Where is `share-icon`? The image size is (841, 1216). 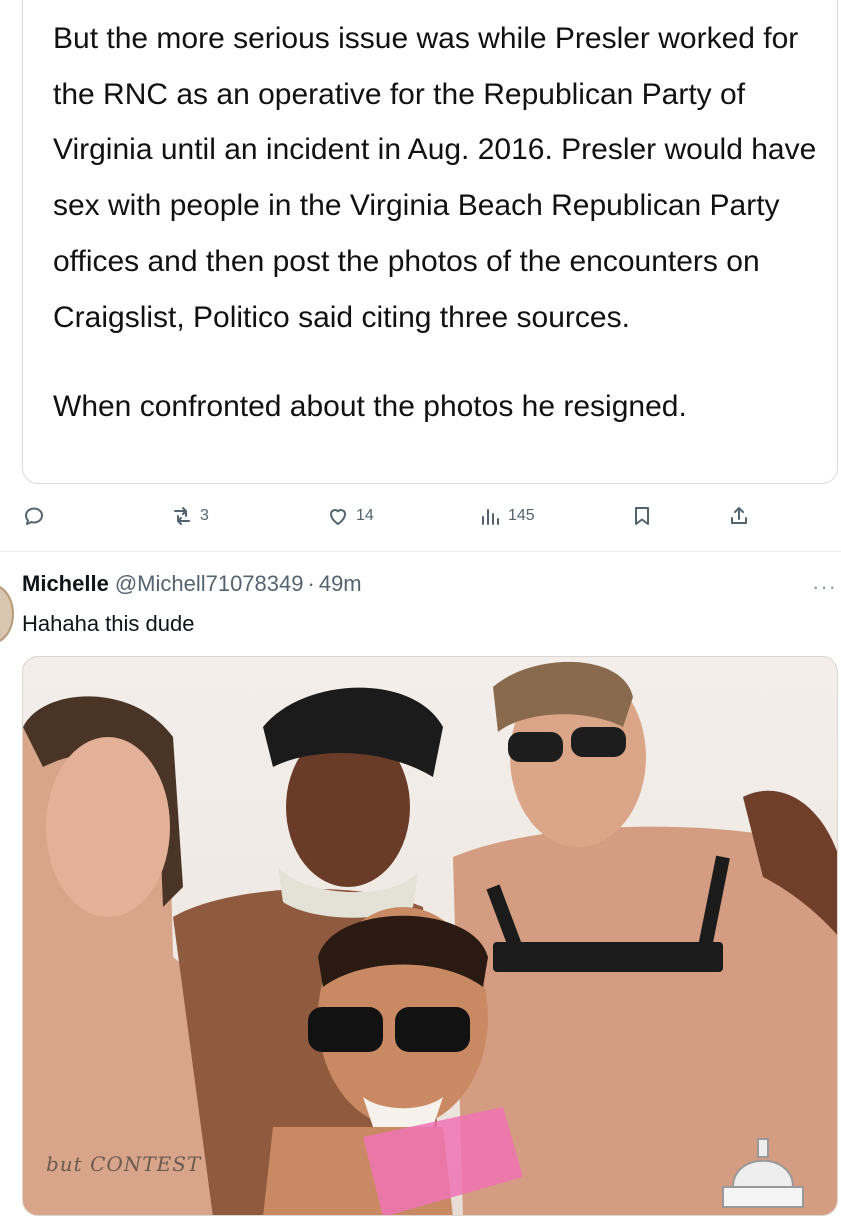 share-icon is located at coordinates (739, 515).